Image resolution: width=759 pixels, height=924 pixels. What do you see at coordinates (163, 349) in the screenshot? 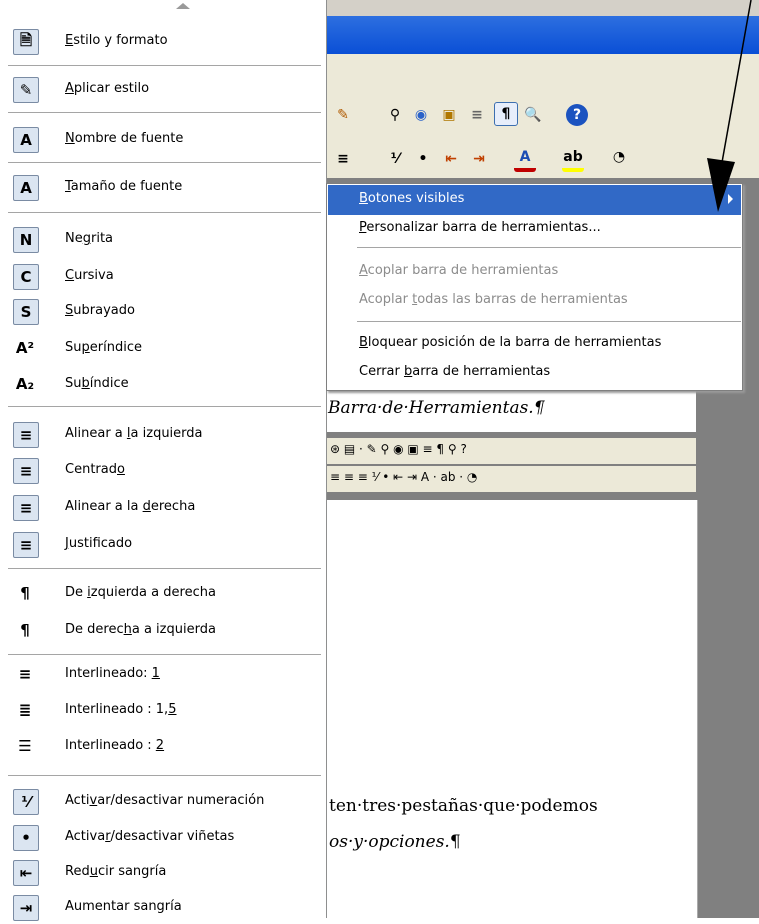
I see `menu-item-superindice: A² Superíndice` at bounding box center [163, 349].